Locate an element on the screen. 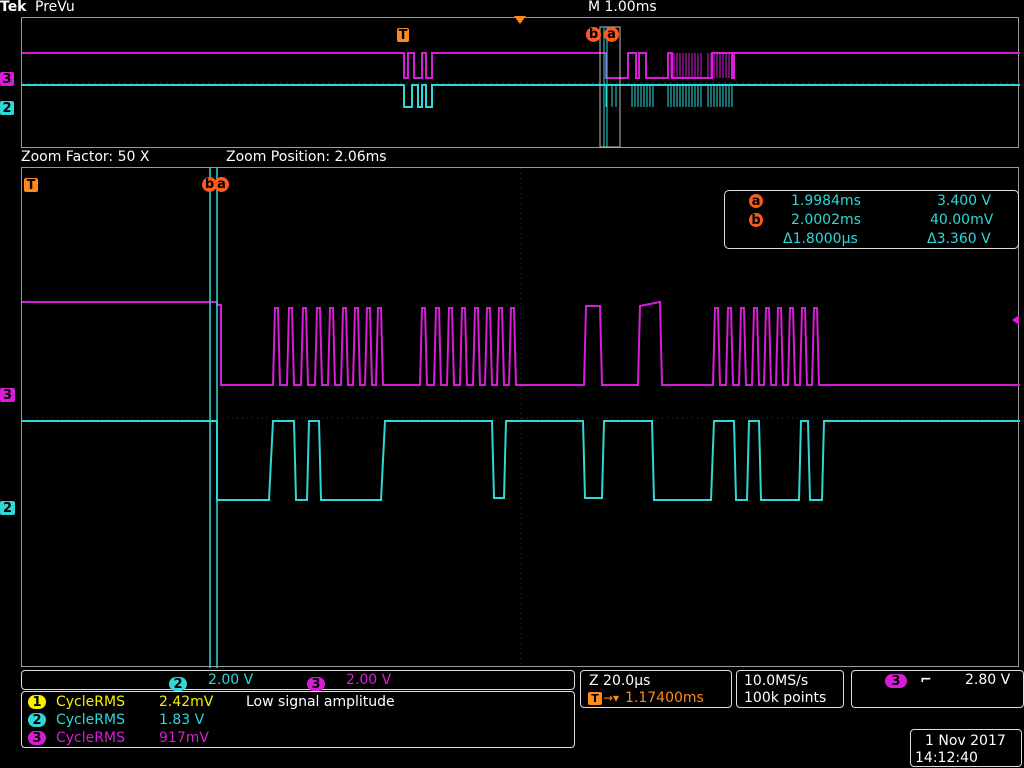  trigger-panel: 3 ⌐ 2.80 V is located at coordinates (937, 689).